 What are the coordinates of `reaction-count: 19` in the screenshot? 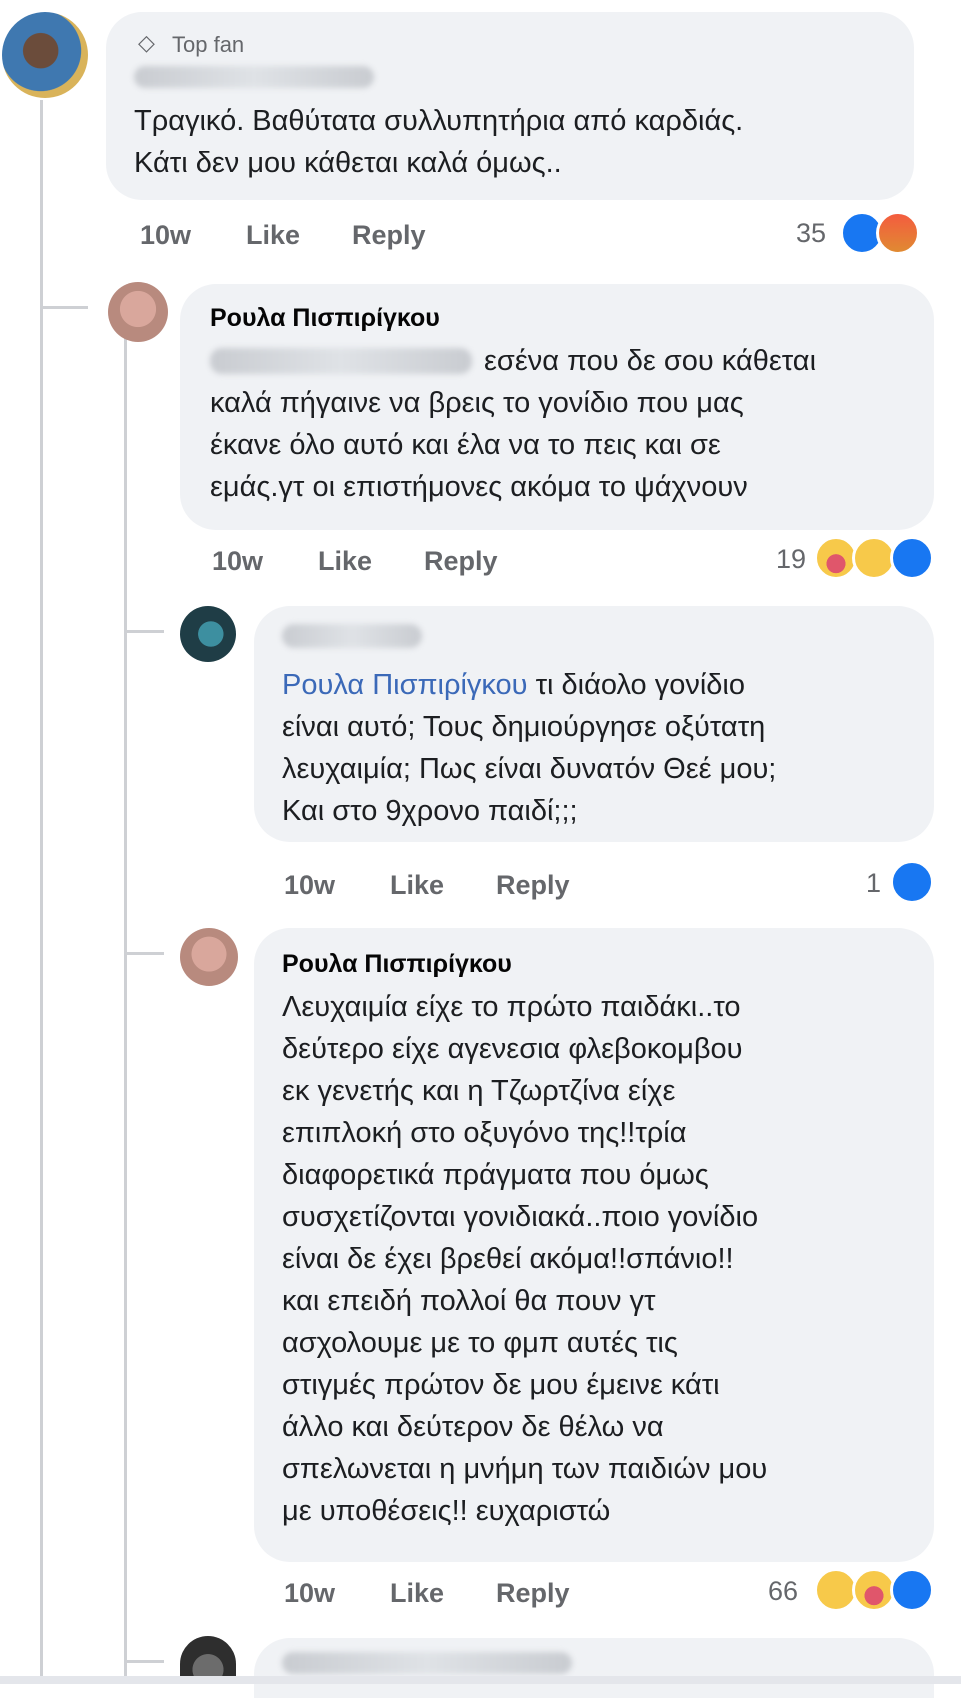 It's located at (791, 559).